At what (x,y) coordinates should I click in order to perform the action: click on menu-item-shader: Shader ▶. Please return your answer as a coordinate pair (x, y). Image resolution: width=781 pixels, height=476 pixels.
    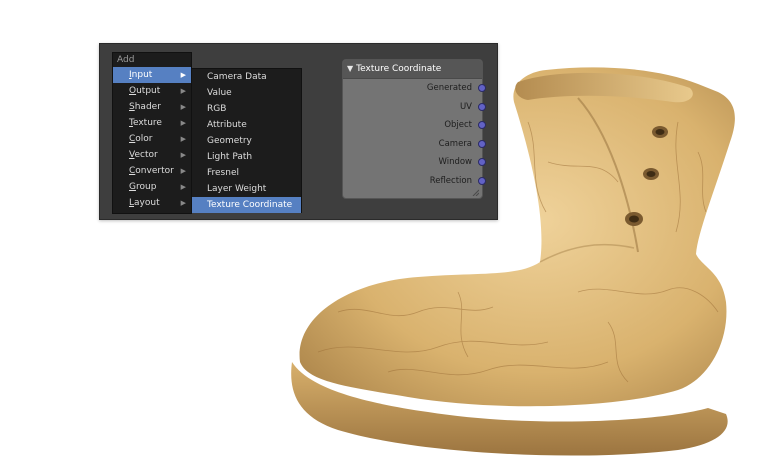
    Looking at the image, I should click on (152, 107).